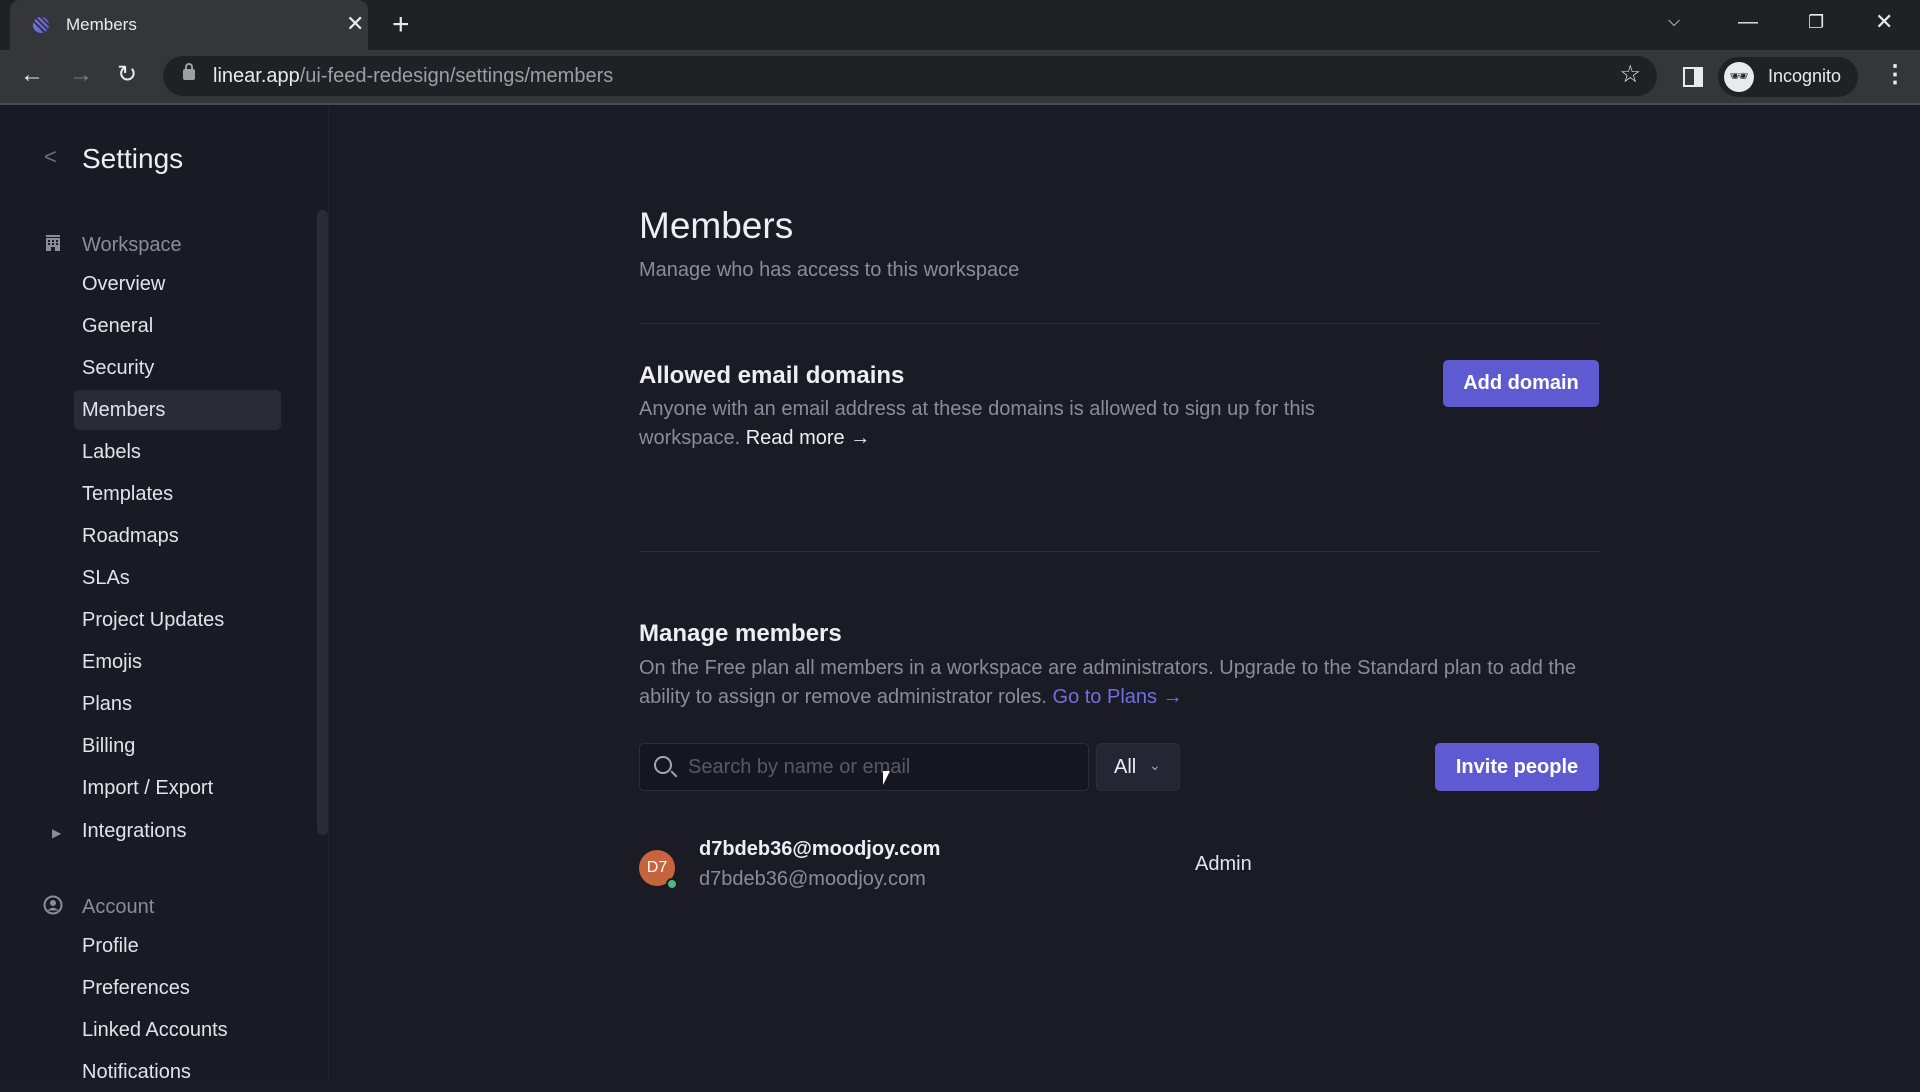  What do you see at coordinates (177, 410) in the screenshot?
I see `sidebar-item-members: Members` at bounding box center [177, 410].